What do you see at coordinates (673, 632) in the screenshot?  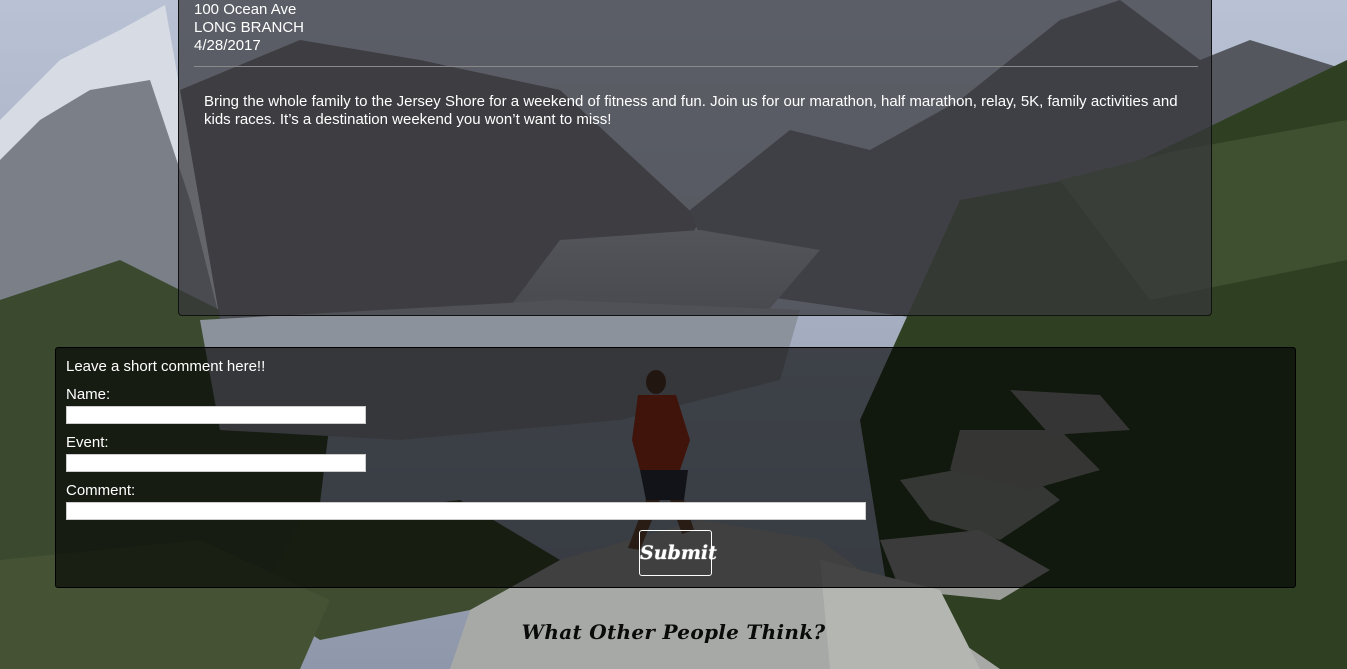 I see `reviews-section-title: What Other People Think?` at bounding box center [673, 632].